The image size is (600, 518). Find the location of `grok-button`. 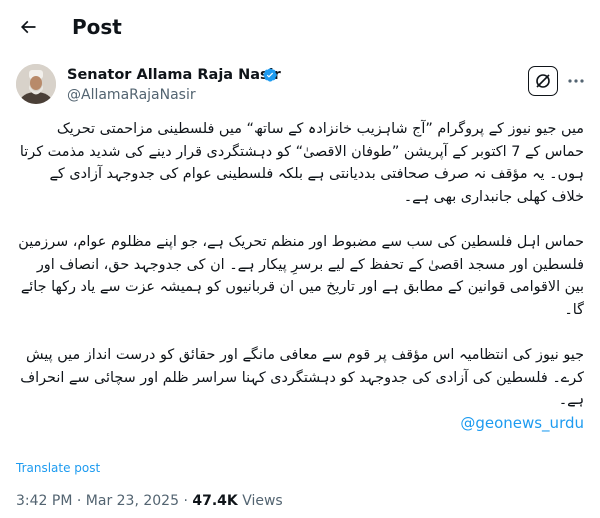

grok-button is located at coordinates (543, 81).